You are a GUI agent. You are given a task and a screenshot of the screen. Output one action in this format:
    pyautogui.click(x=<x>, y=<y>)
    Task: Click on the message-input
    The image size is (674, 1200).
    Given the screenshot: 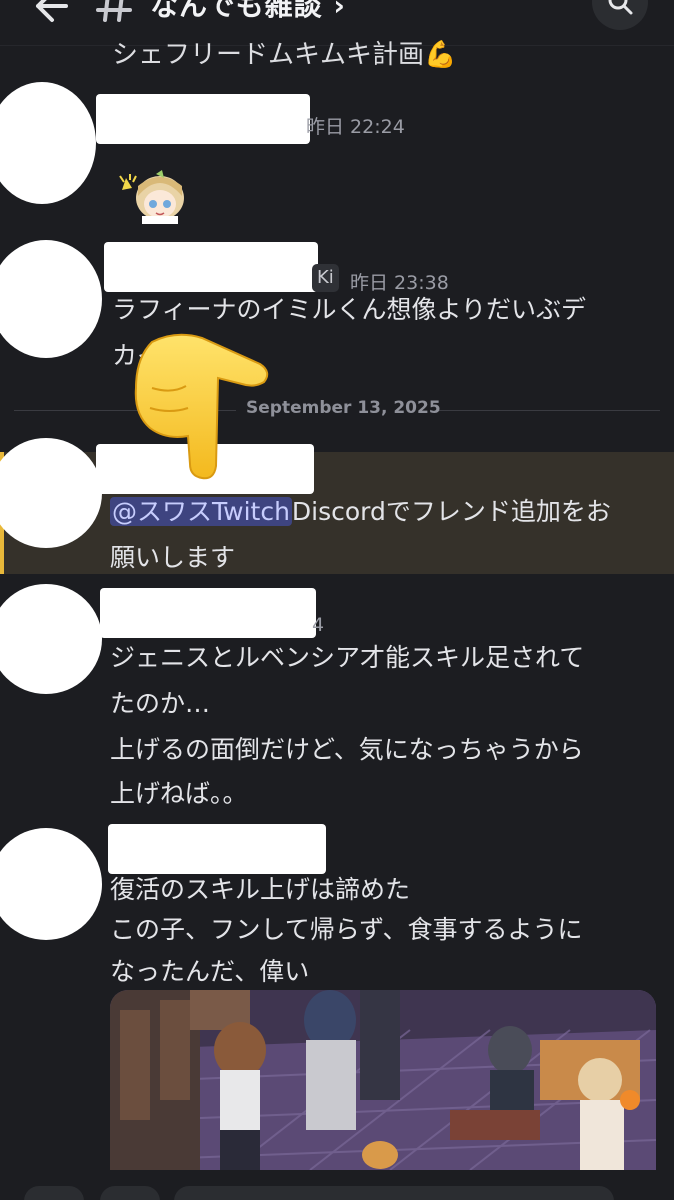 What is the action you would take?
    pyautogui.click(x=394, y=1193)
    